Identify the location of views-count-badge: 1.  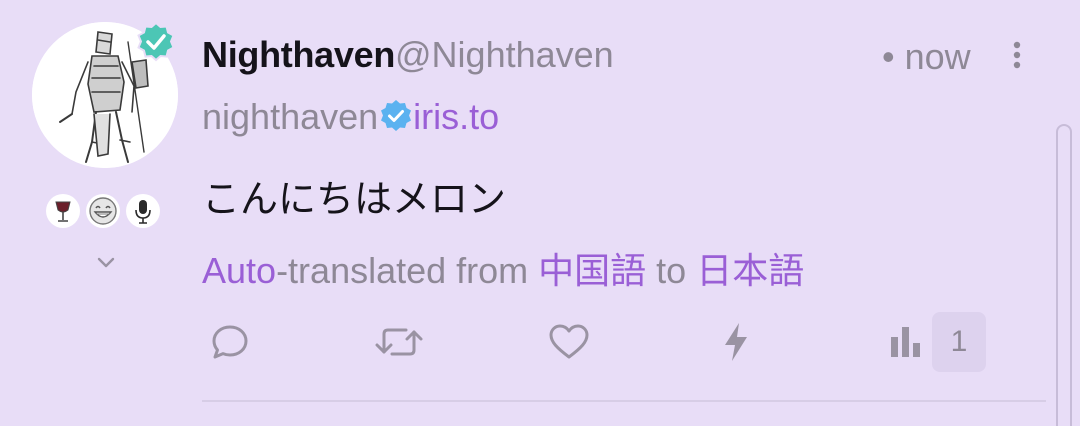
(959, 342).